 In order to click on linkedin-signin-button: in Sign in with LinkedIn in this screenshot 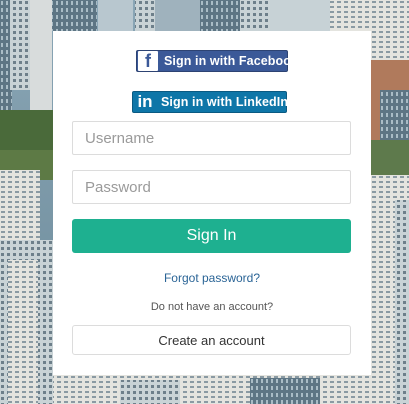, I will do `click(210, 102)`.